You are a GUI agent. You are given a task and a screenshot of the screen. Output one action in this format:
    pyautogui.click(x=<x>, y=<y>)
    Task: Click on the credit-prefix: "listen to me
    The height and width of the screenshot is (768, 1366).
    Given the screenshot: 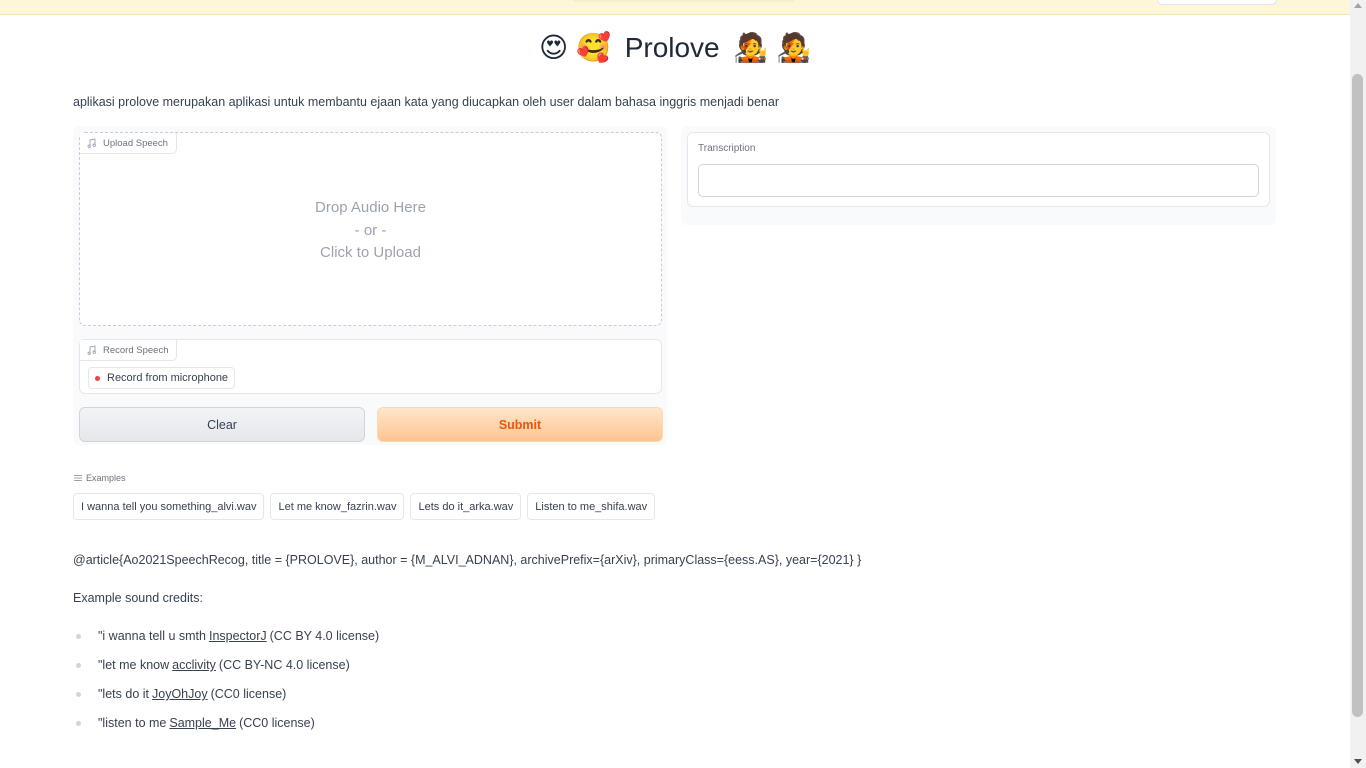 What is the action you would take?
    pyautogui.click(x=132, y=723)
    